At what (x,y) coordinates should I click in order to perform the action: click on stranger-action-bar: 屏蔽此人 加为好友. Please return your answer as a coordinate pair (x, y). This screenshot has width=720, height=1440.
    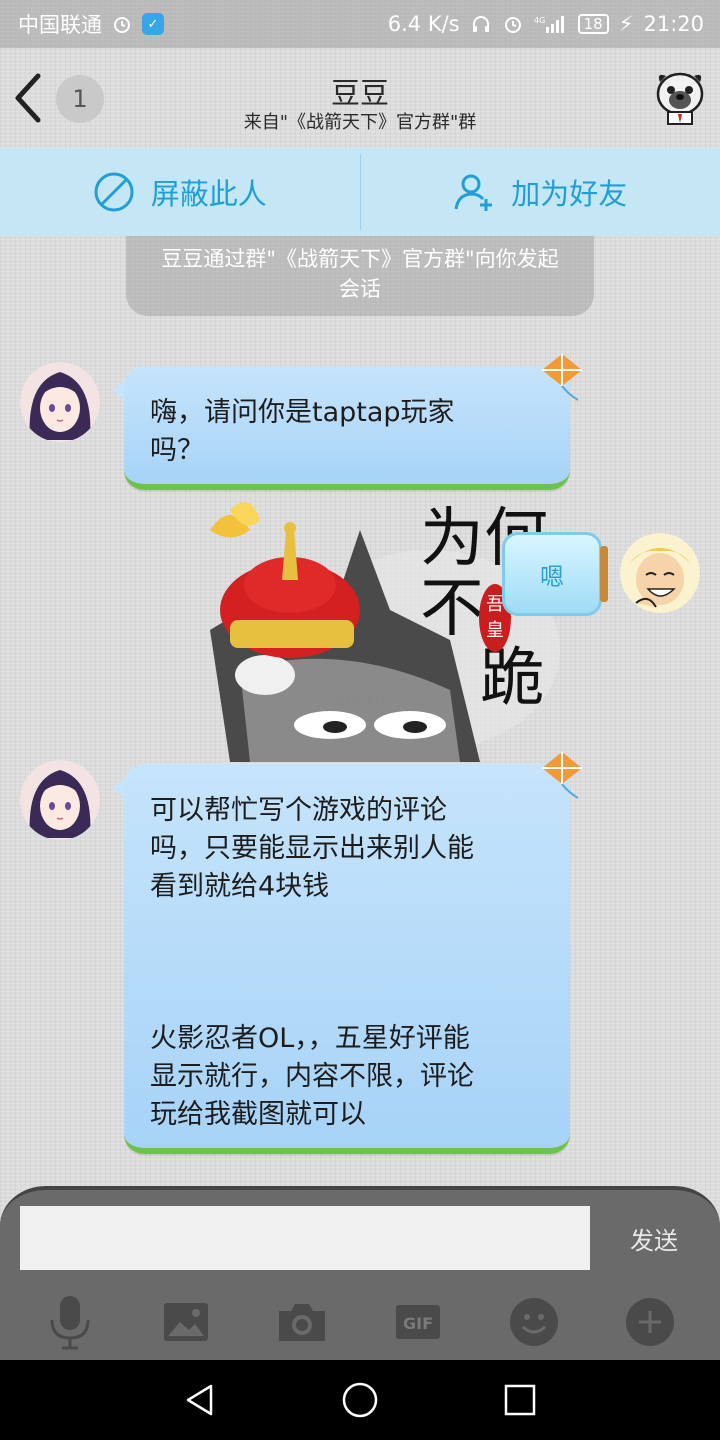
    Looking at the image, I should click on (360, 192).